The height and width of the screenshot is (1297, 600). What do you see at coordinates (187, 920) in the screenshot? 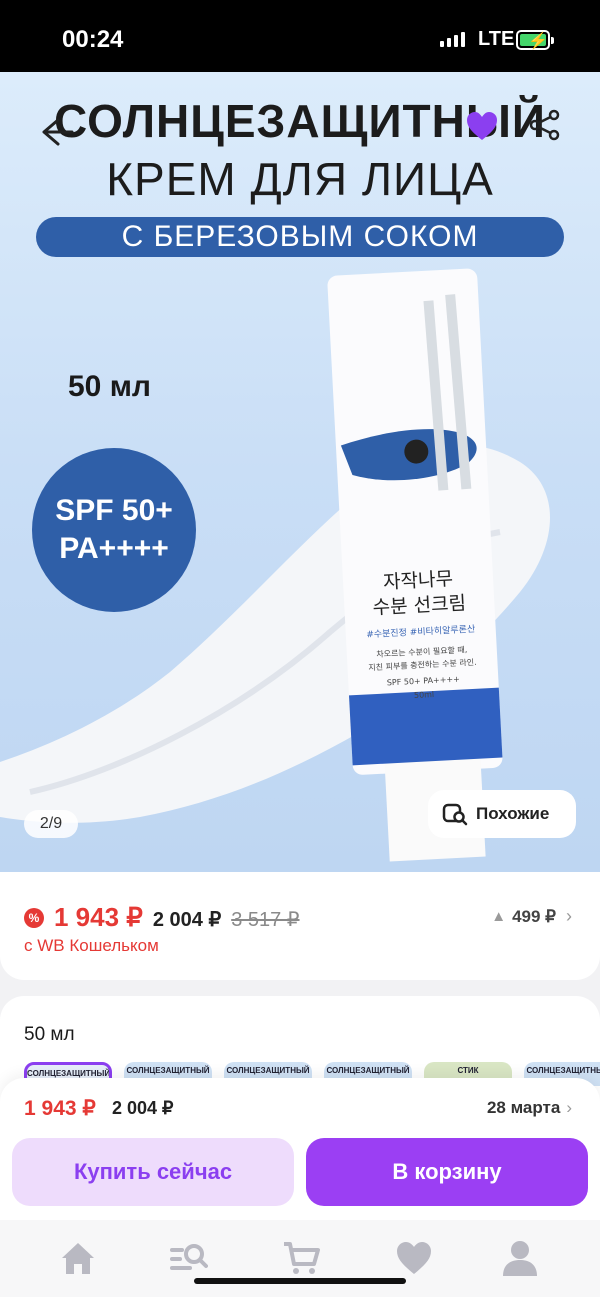
I see `price-regular: 2 004 ₽` at bounding box center [187, 920].